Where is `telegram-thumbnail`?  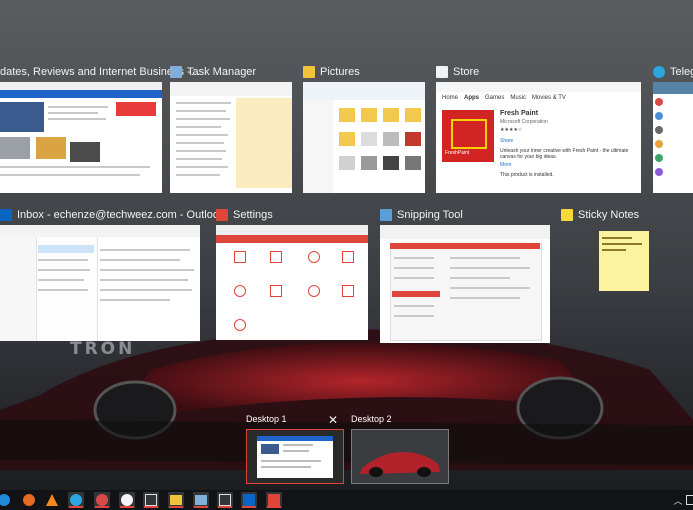 telegram-thumbnail is located at coordinates (673, 137).